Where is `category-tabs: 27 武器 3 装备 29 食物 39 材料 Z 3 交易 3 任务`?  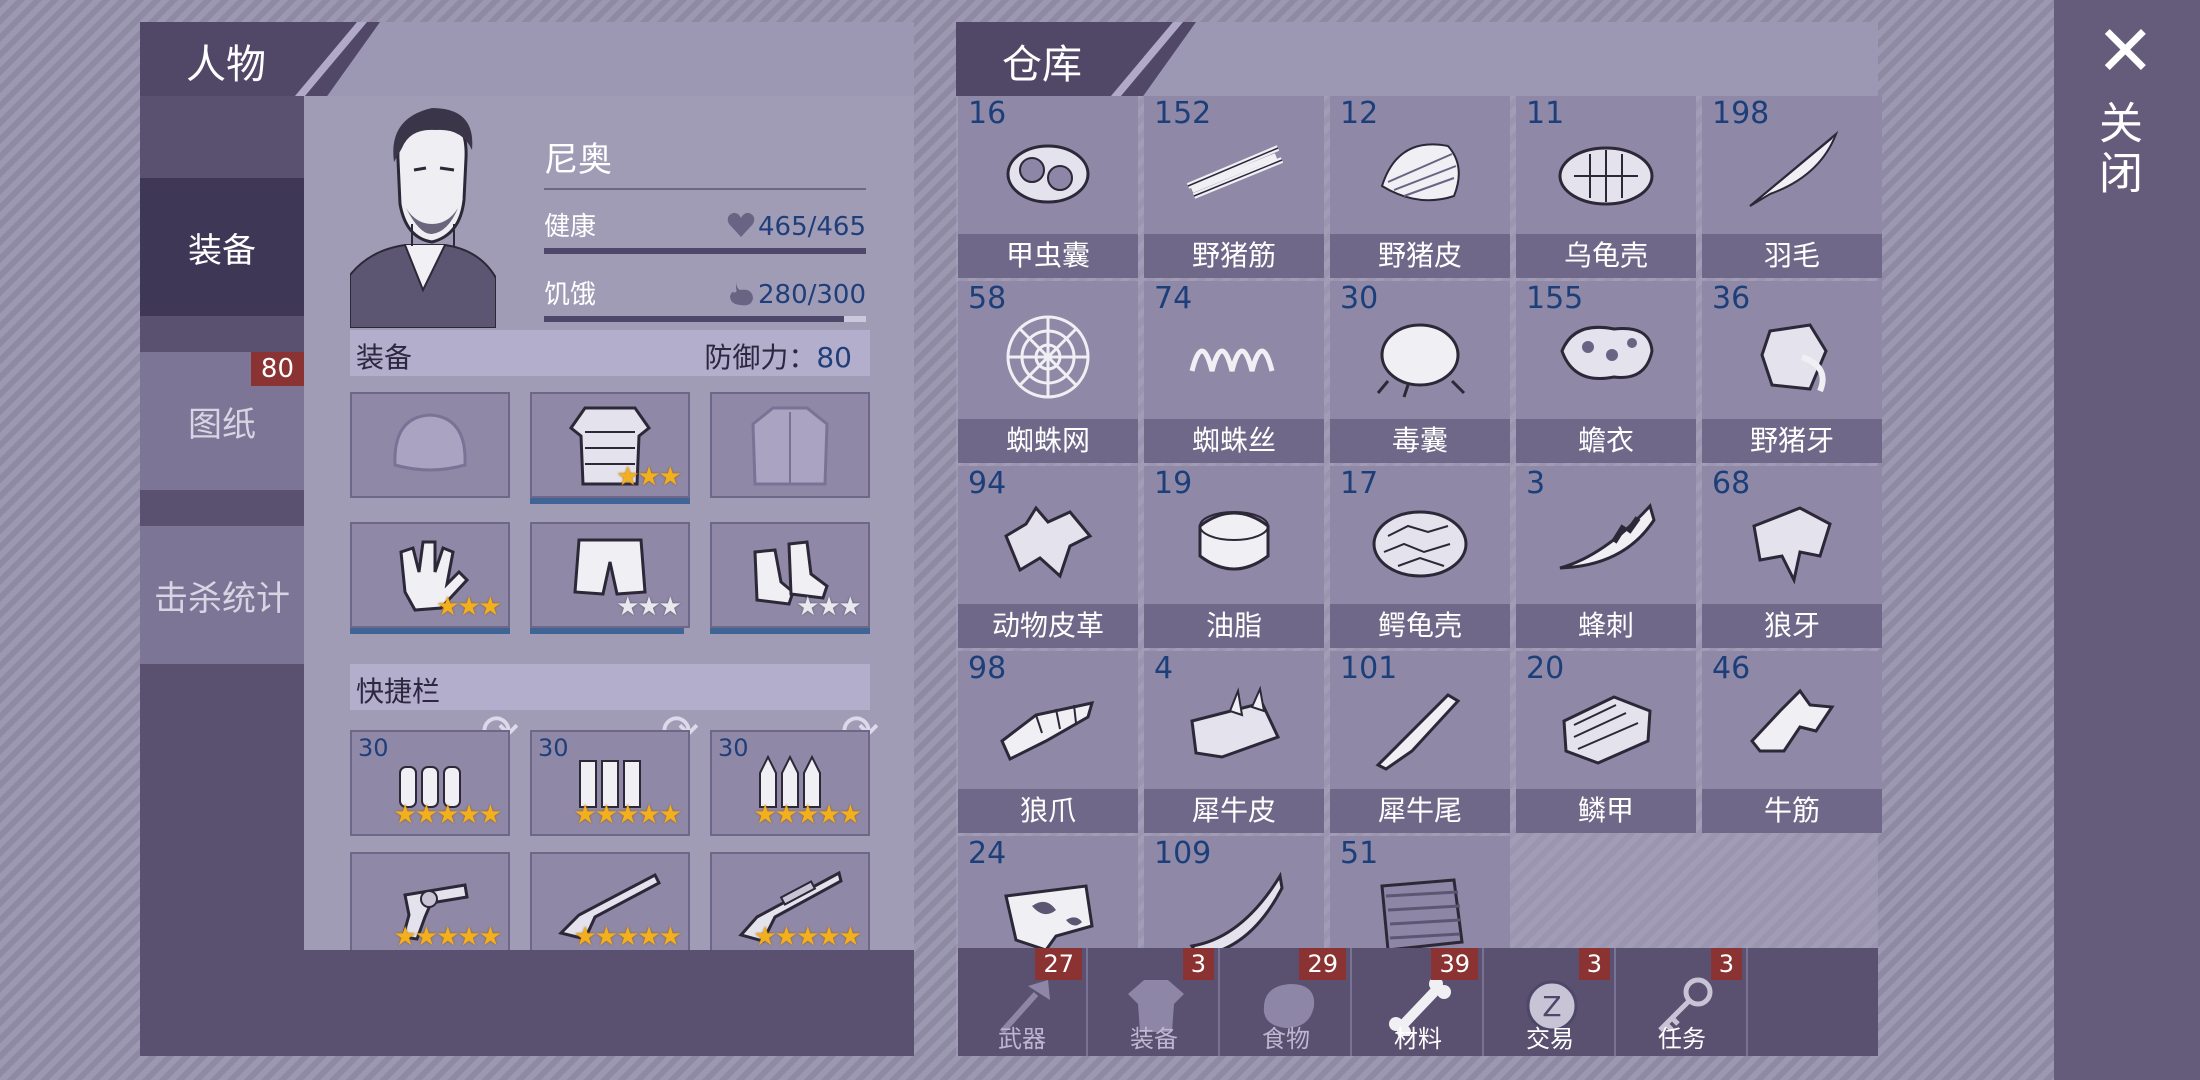
category-tabs: 27 武器 3 装备 29 食物 39 材料 Z 3 交易 3 任务 is located at coordinates (1418, 1002).